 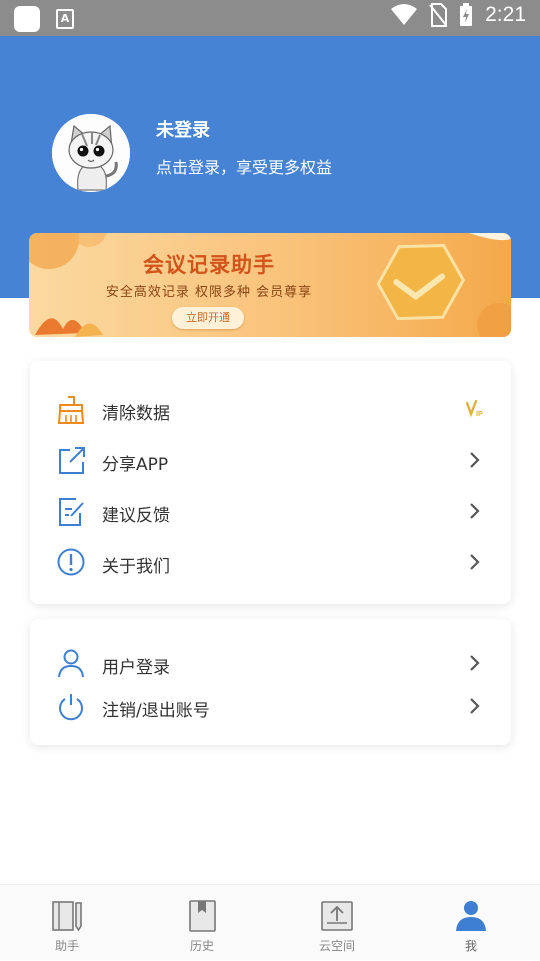 What do you see at coordinates (136, 668) in the screenshot?
I see `menu-label: 用户登录` at bounding box center [136, 668].